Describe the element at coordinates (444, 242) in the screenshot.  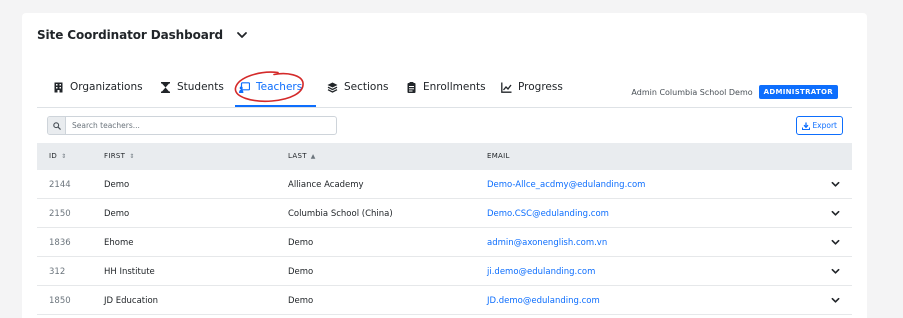
I see `table-row: 1836 Ehome Demo admin@axonenglish.com.vn` at that location.